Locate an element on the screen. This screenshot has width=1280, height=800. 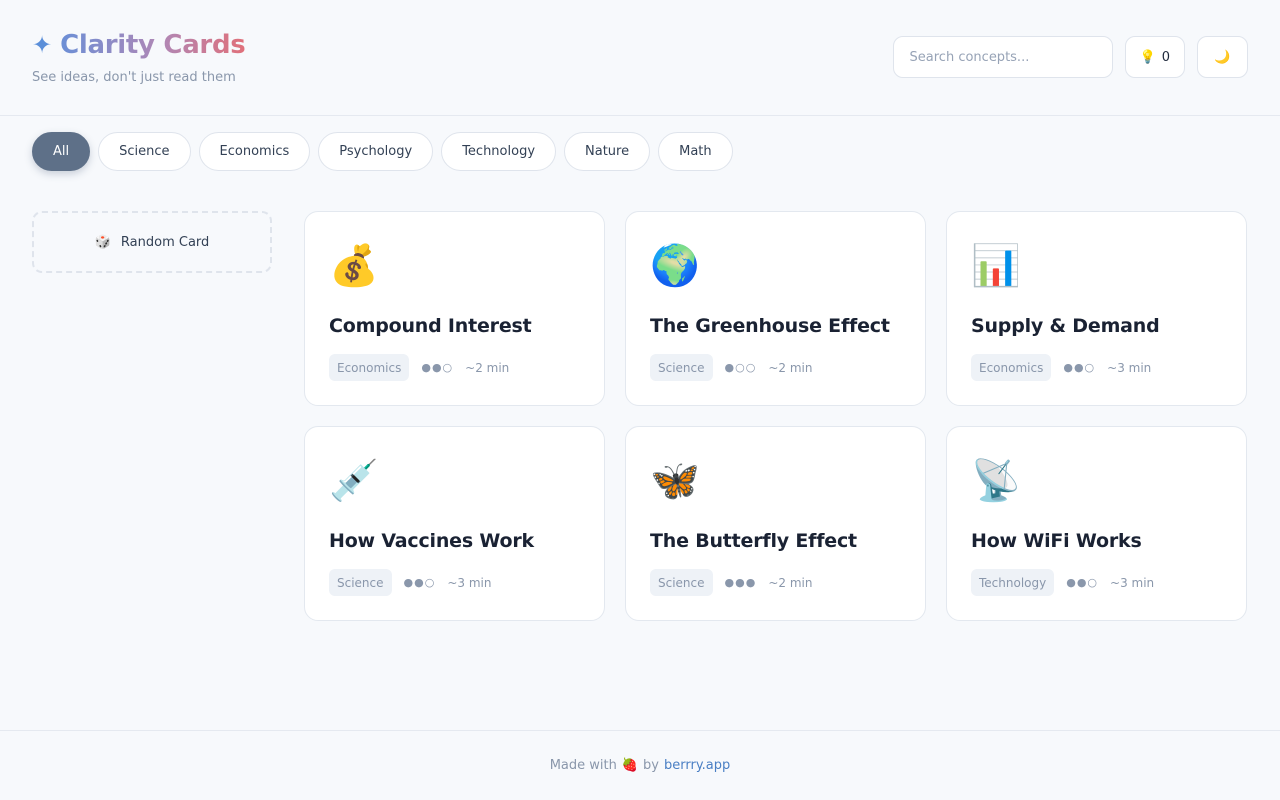
concept-card: 📊 Supply & Demand Economics ●●○ ~3 min is located at coordinates (1096, 308).